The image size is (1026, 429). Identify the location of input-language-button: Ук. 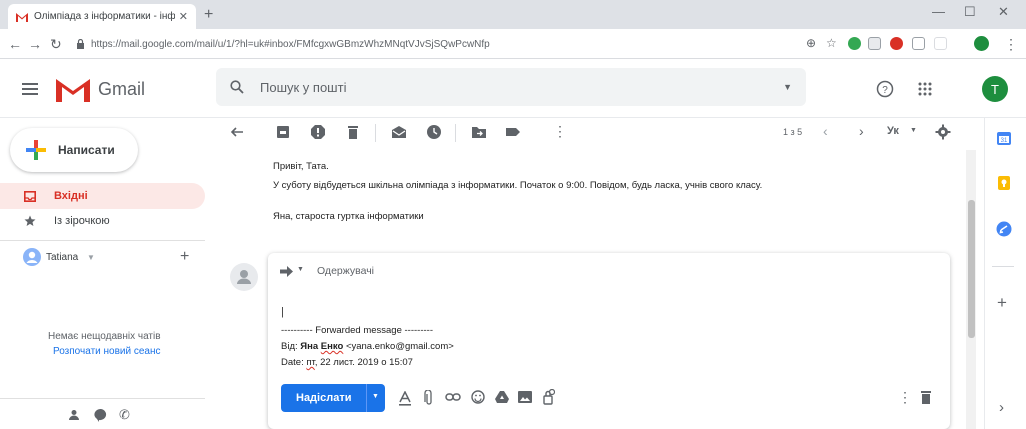
(893, 131).